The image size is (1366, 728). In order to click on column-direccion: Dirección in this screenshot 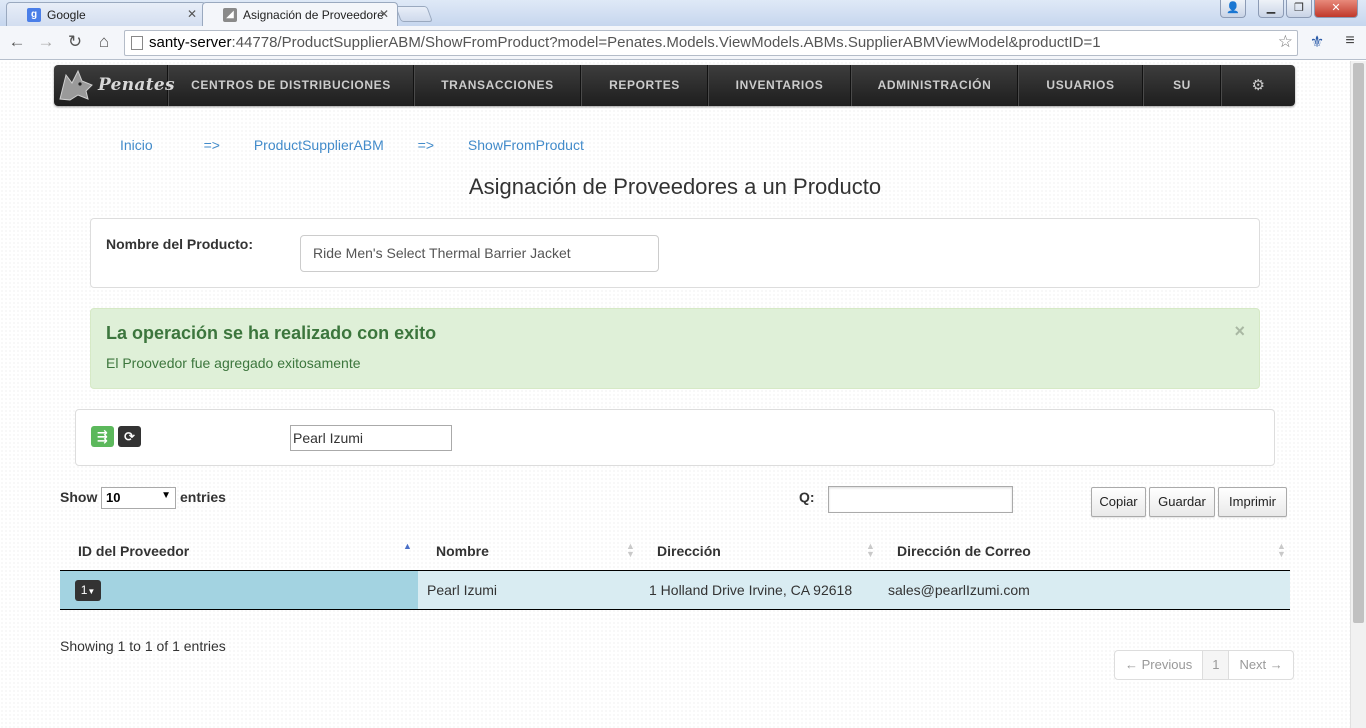, I will do `click(689, 551)`.